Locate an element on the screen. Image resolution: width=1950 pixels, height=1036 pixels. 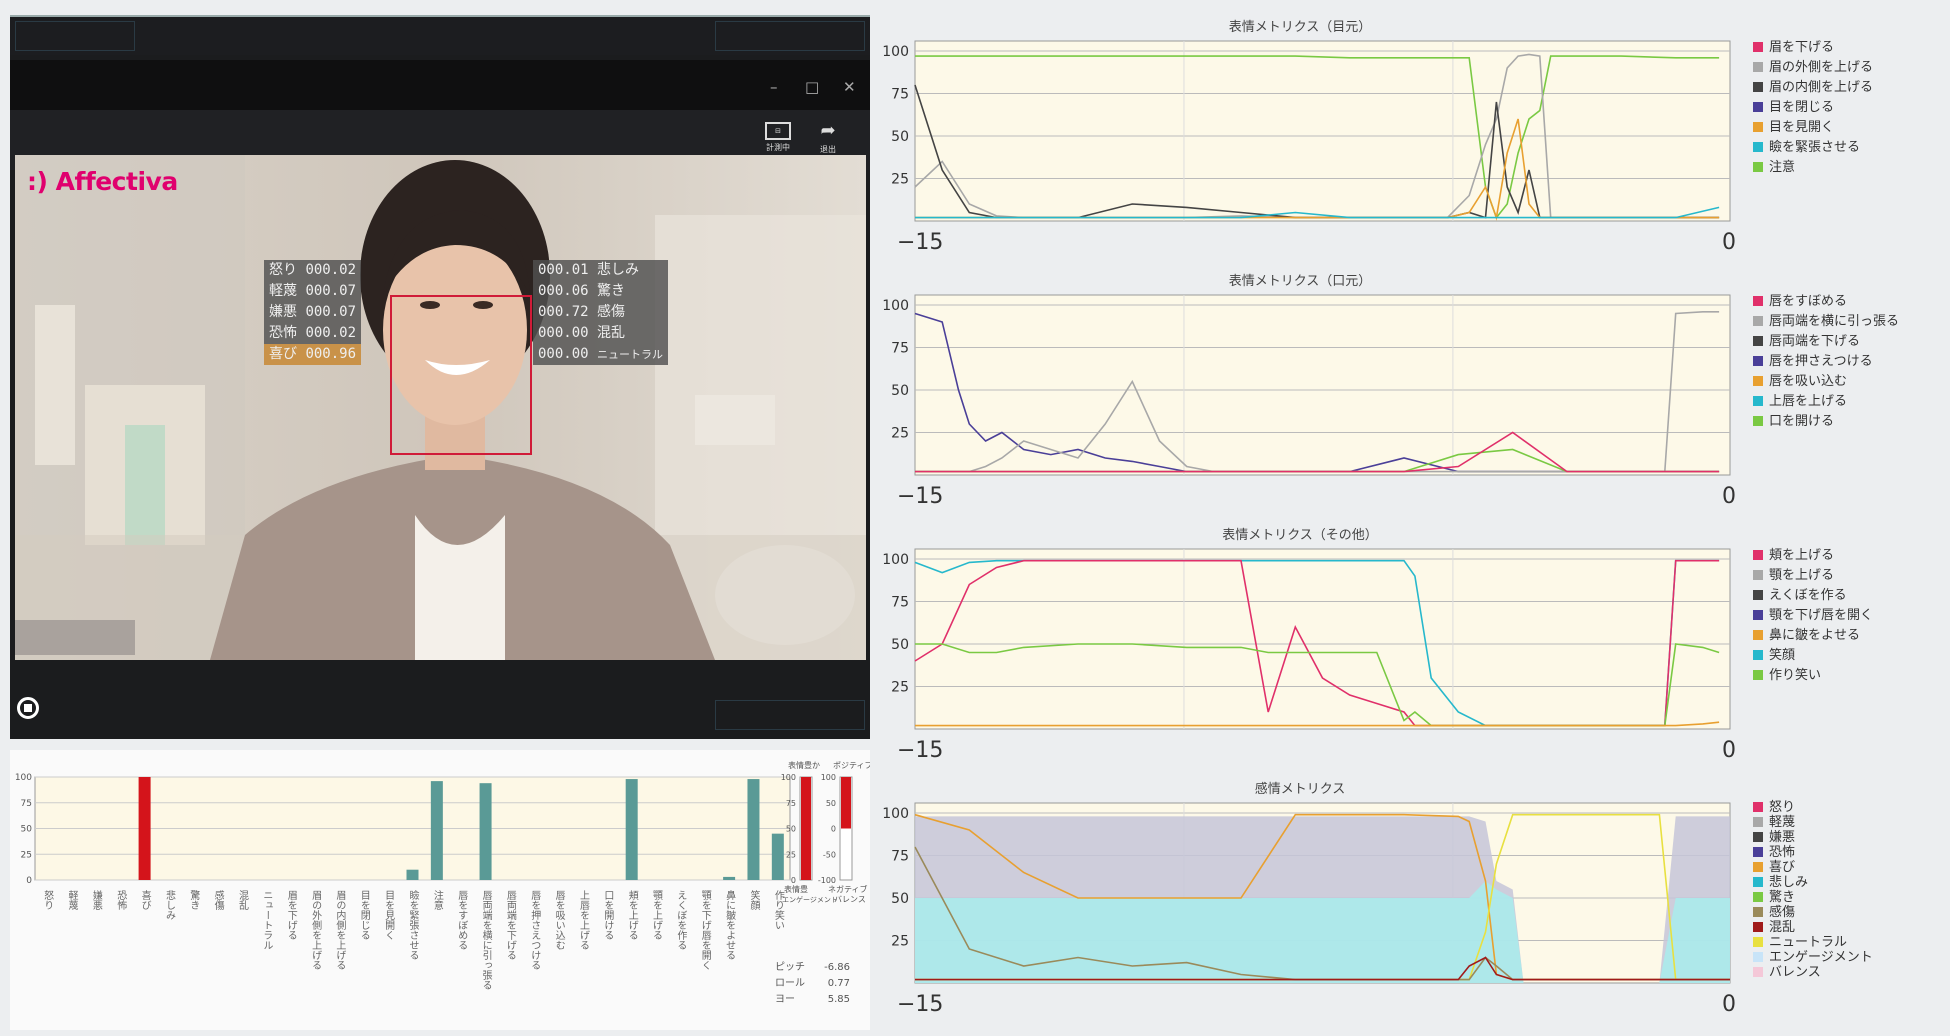
minimize-button: – is located at coordinates (774, 87).